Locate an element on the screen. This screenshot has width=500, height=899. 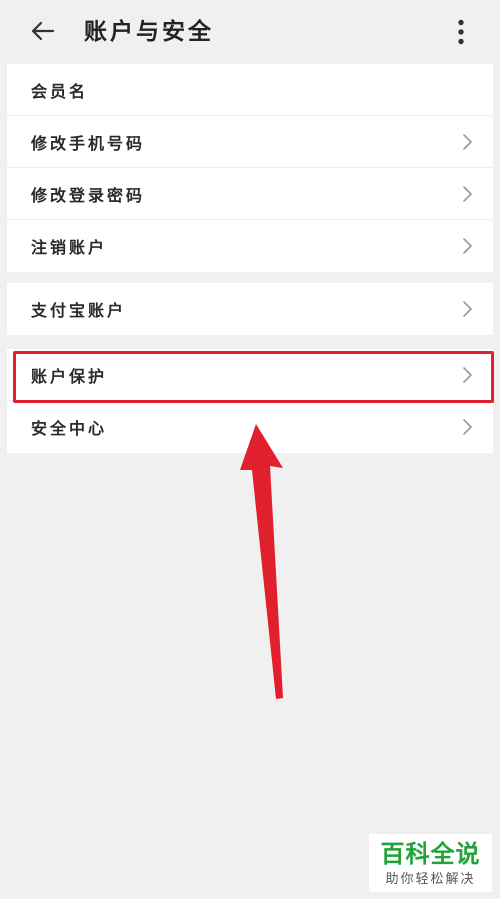
list-item-close-account: 注销账户 is located at coordinates (250, 246).